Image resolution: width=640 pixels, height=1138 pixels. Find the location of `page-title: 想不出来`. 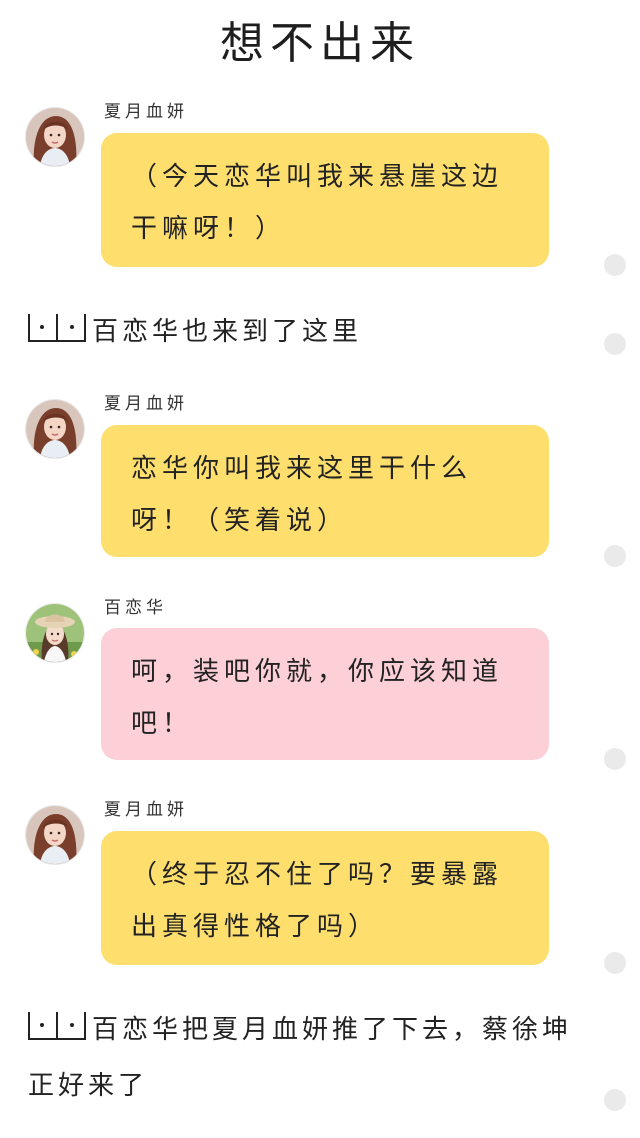

page-title: 想不出来 is located at coordinates (320, 43).